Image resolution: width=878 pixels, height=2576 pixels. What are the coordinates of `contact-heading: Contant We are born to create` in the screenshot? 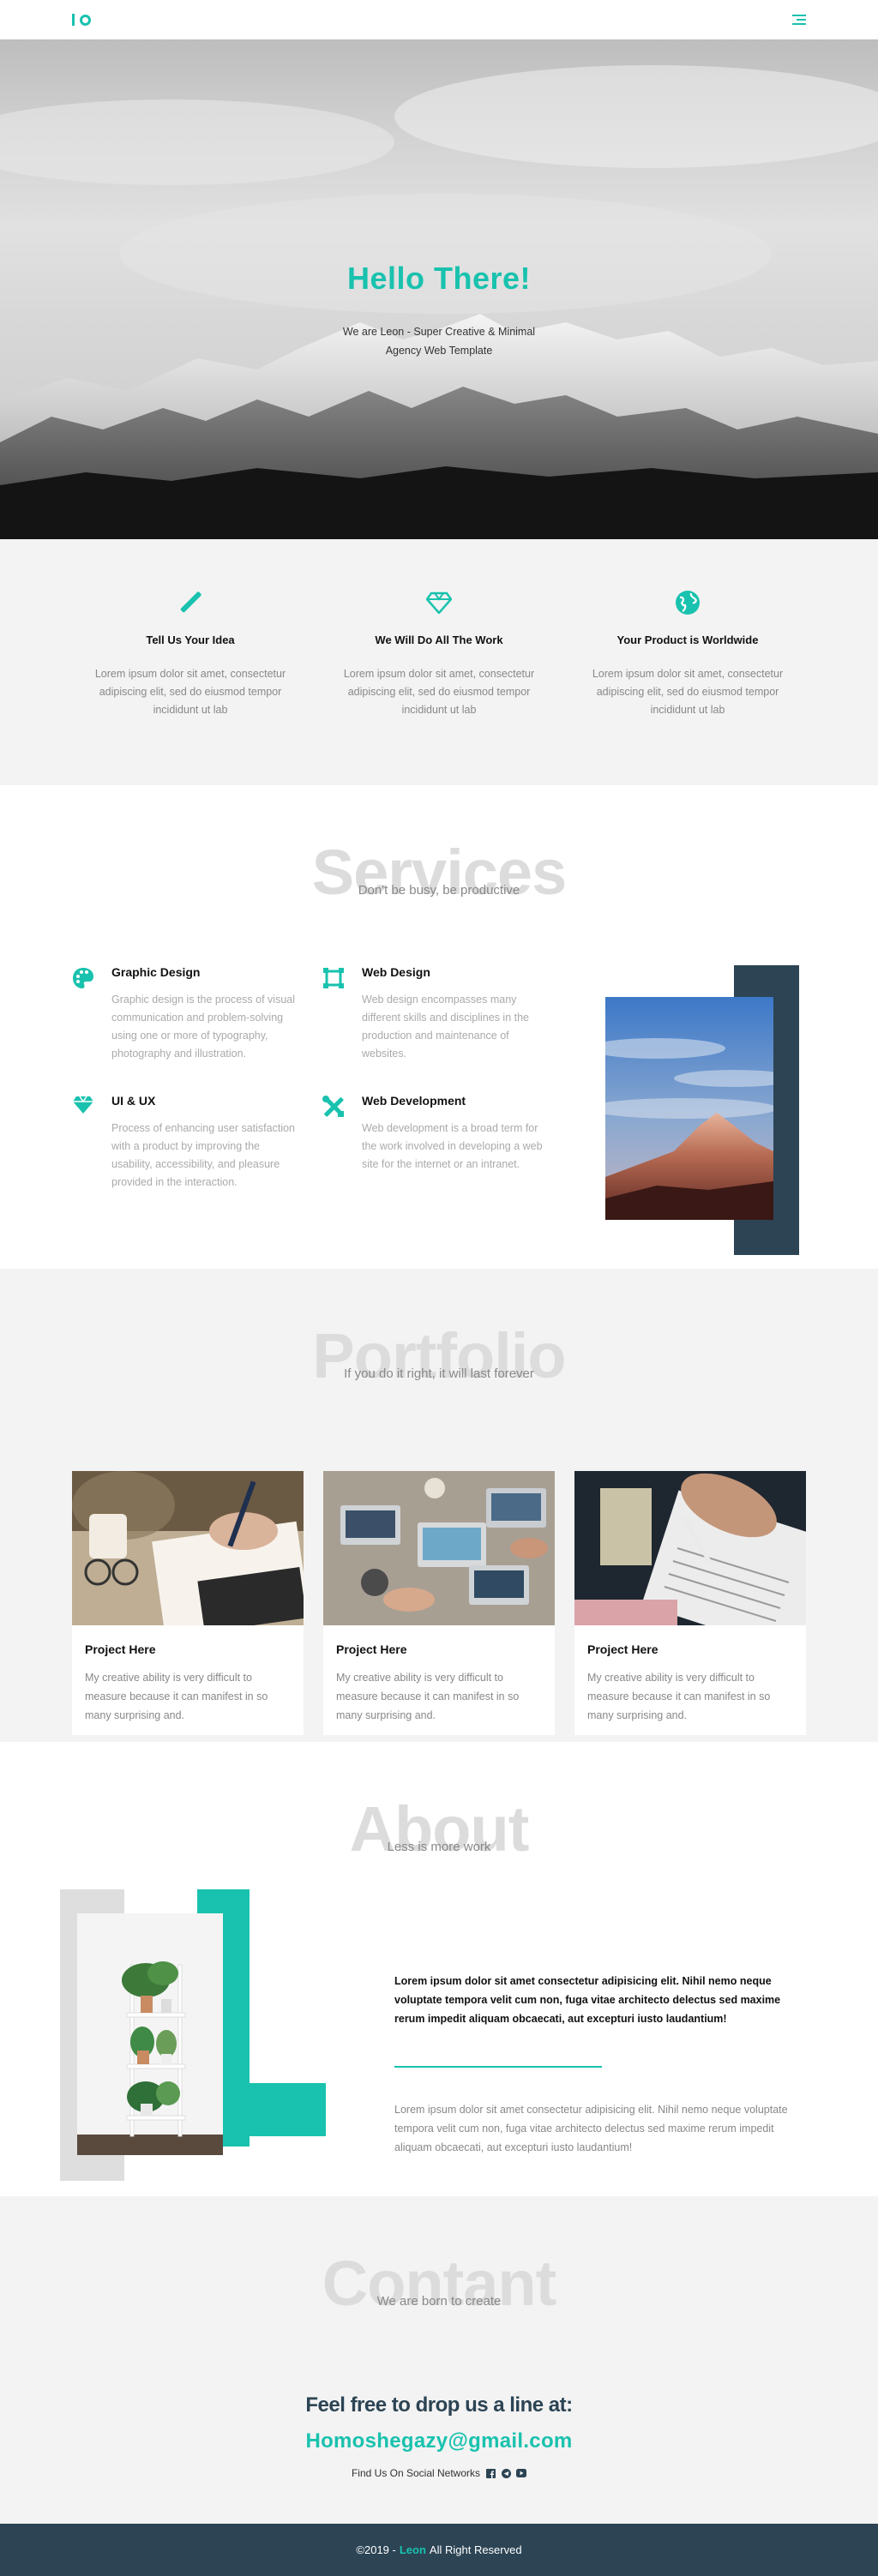 It's located at (439, 2284).